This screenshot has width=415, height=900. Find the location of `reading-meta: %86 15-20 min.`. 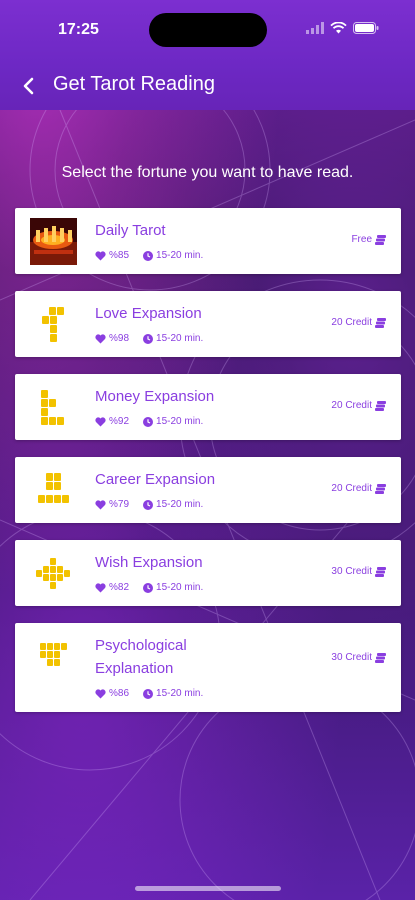

reading-meta: %86 15-20 min. is located at coordinates (156, 693).